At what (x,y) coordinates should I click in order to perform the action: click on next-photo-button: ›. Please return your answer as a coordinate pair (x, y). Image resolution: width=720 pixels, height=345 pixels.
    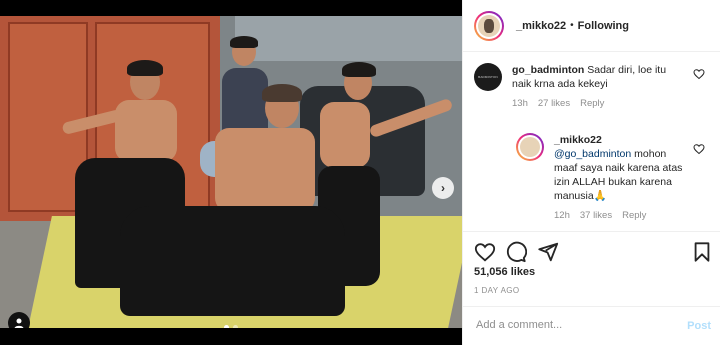
    Looking at the image, I should click on (443, 188).